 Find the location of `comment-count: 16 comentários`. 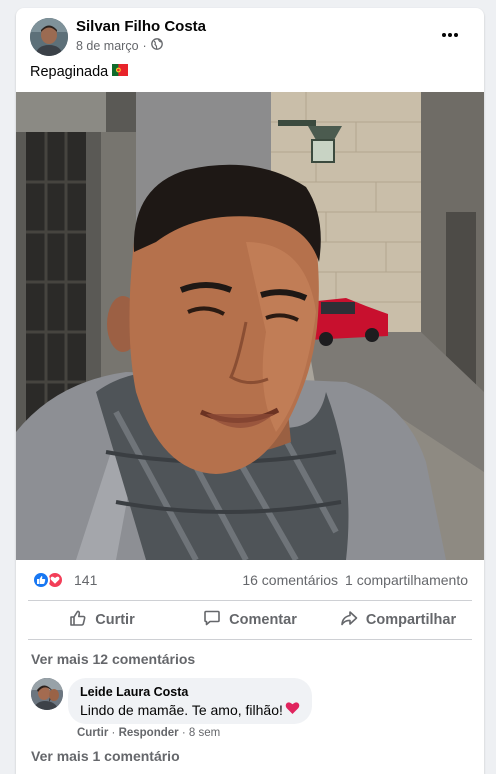

comment-count: 16 comentários is located at coordinates (290, 580).